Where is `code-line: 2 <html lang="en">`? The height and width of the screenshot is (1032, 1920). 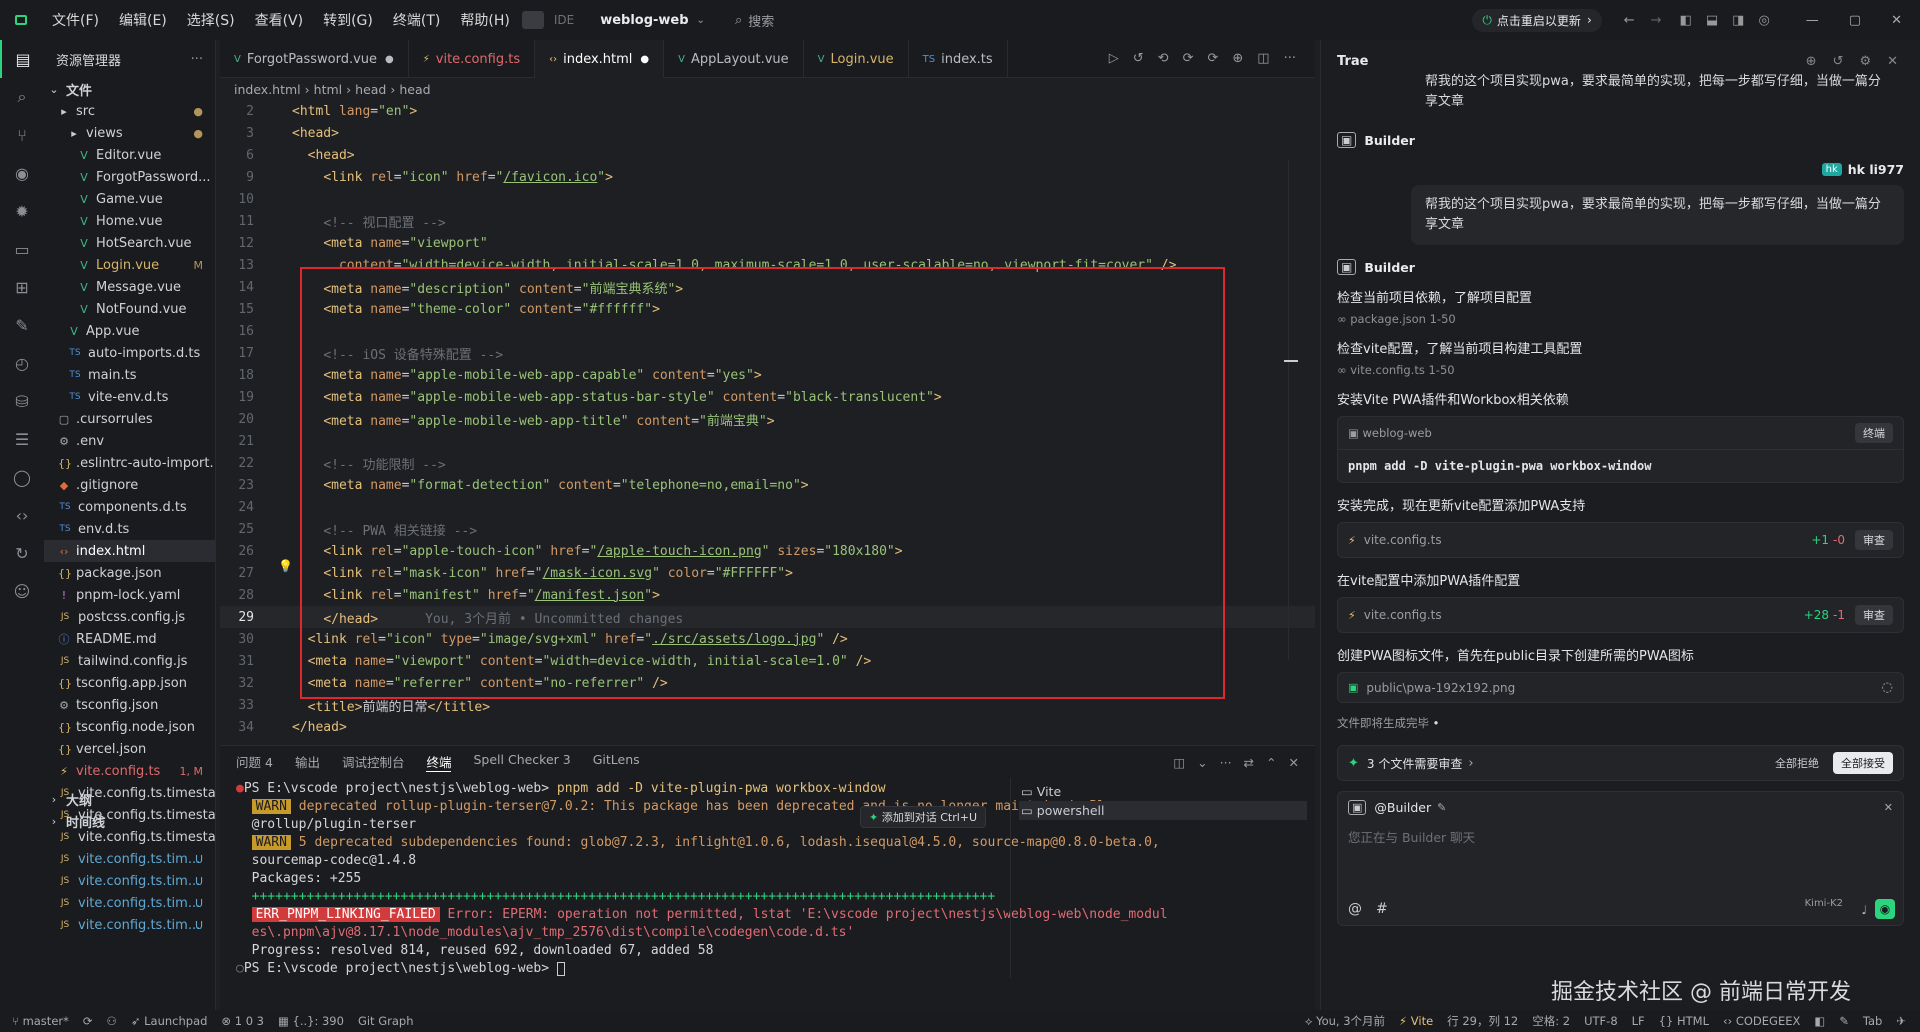
code-line: 2 <html lang="en"> is located at coordinates (767, 111).